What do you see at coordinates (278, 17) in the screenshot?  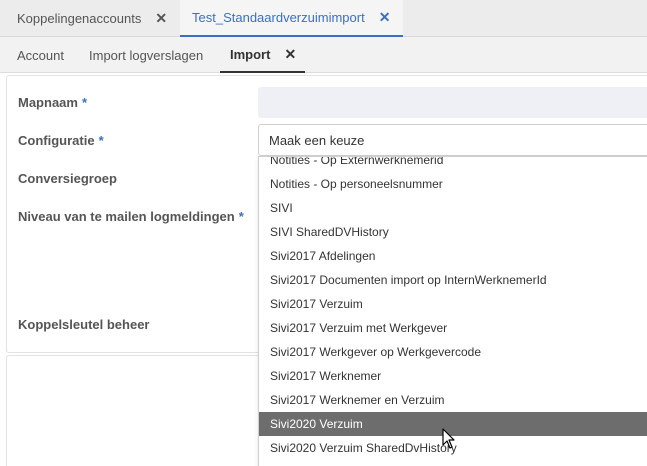 I see `tab-label: Test_Standaardverzuimimport` at bounding box center [278, 17].